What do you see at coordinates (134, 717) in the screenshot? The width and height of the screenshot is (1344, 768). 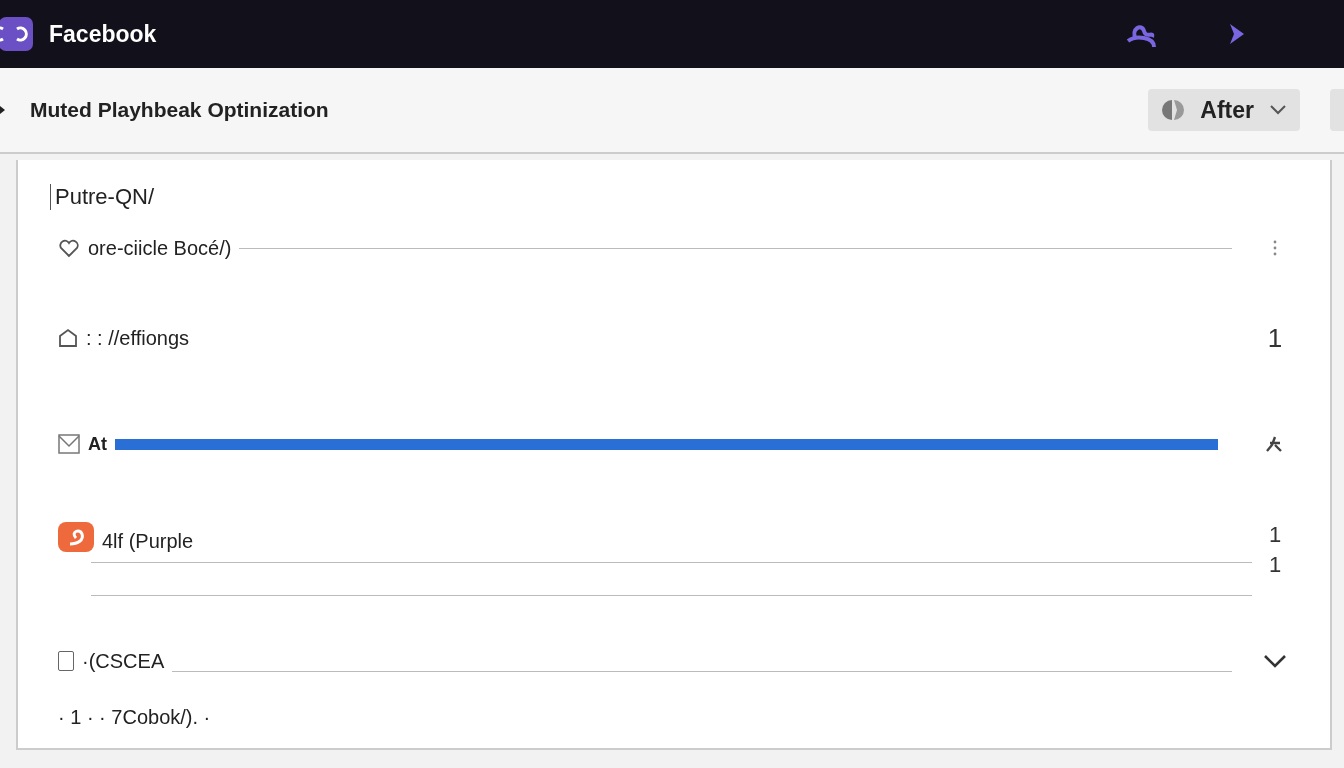 I see `row-label: · 1 · · 7Cobok/). ·` at bounding box center [134, 717].